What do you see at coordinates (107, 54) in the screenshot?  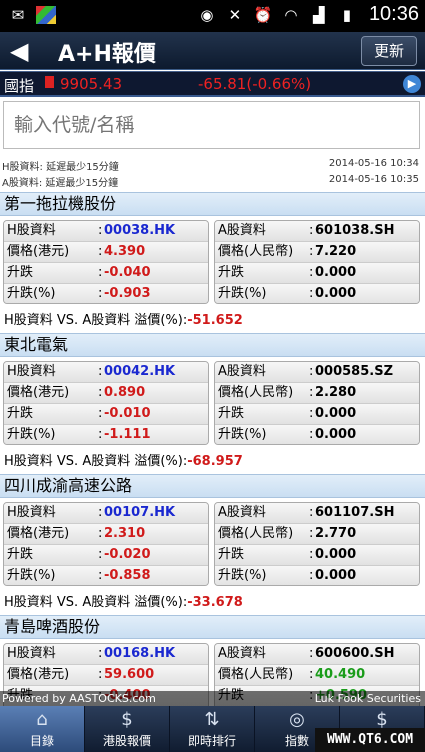 I see `page-title: A+H報價` at bounding box center [107, 54].